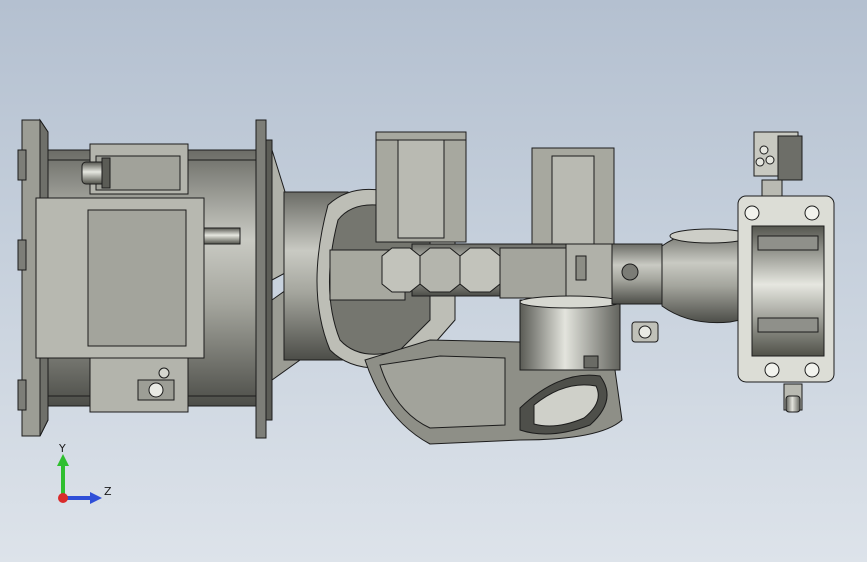 This screenshot has width=867, height=562. What do you see at coordinates (63, 460) in the screenshot?
I see `y-axis-arrowhead` at bounding box center [63, 460].